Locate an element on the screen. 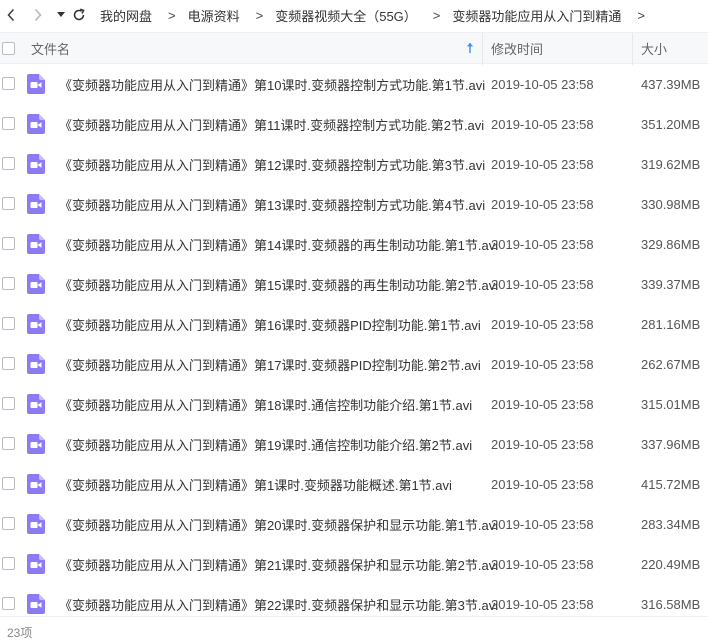  breadcrumb-item: 变频器视频大全（55G） is located at coordinates (346, 15).